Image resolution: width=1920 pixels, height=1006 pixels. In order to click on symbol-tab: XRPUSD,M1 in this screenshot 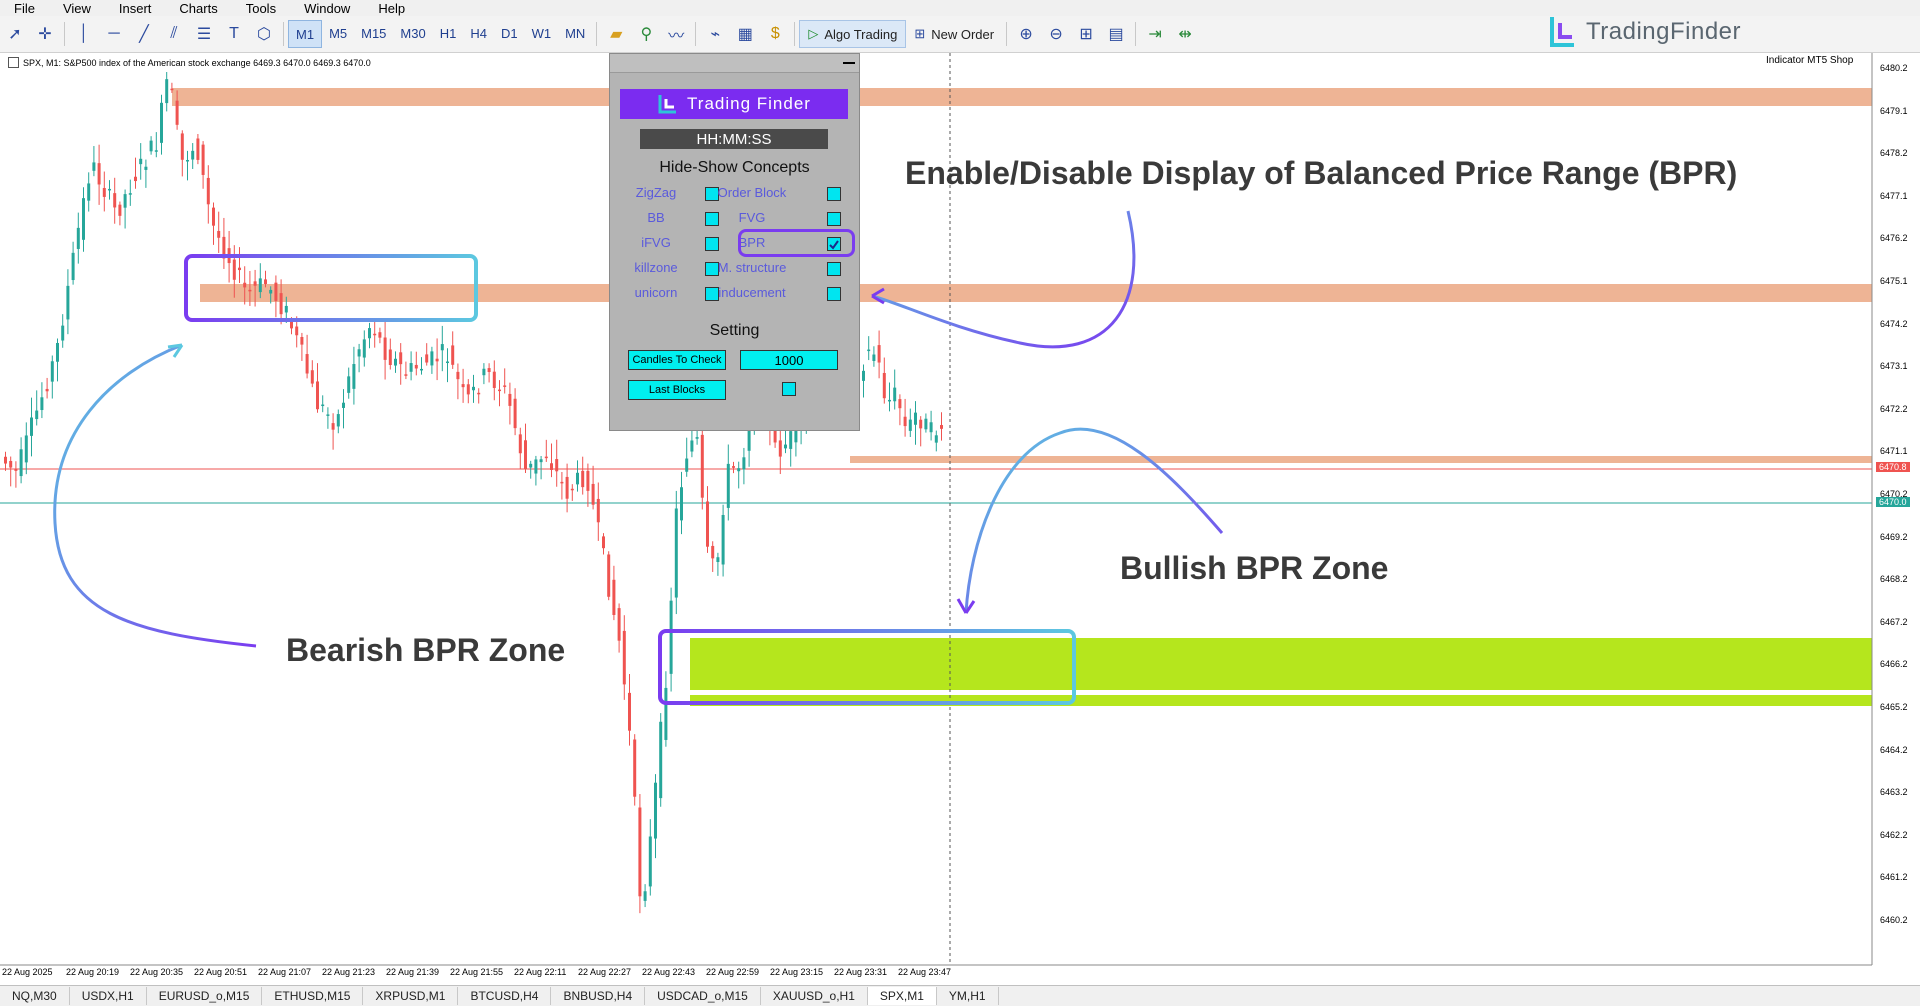, I will do `click(411, 996)`.